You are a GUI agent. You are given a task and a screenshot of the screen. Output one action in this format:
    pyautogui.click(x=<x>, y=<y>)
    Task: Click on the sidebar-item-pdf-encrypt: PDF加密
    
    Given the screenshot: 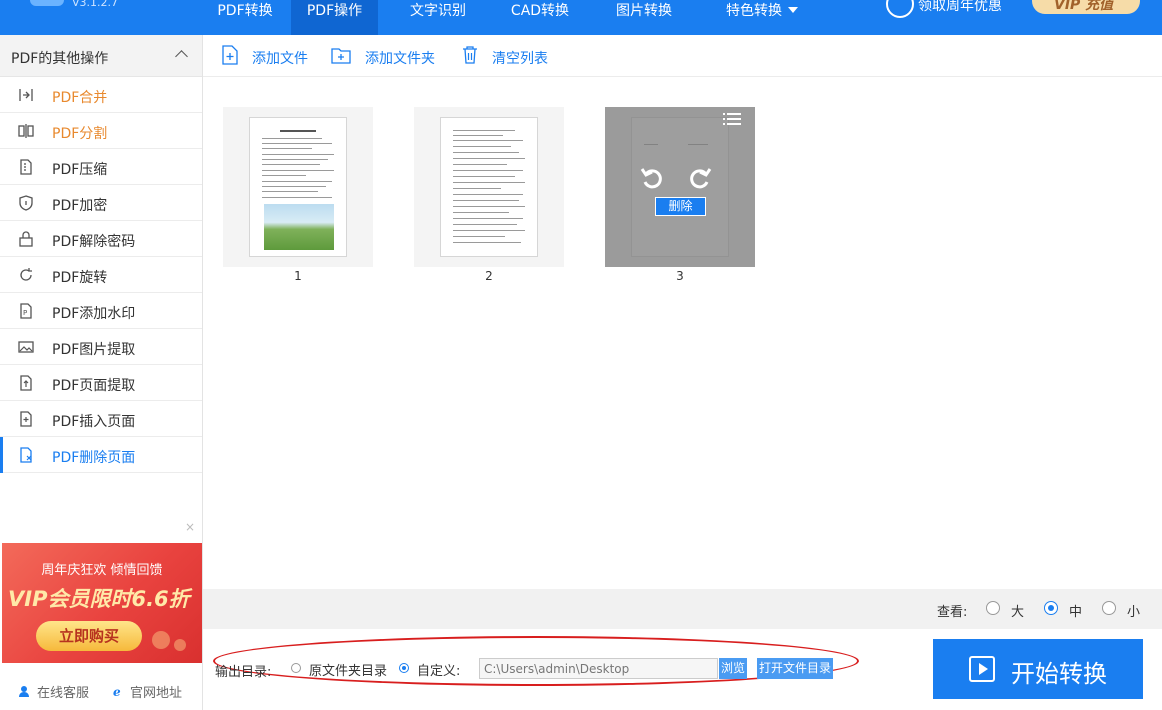 What is the action you would take?
    pyautogui.click(x=101, y=203)
    